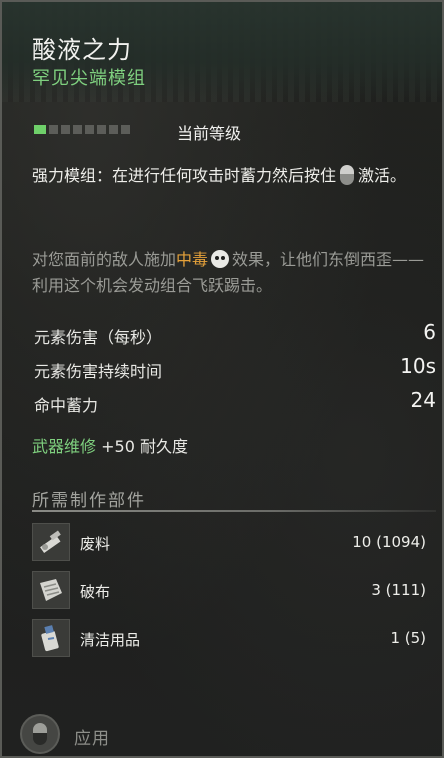 Image resolution: width=444 pixels, height=758 pixels. I want to click on level-pip-filled, so click(40, 129).